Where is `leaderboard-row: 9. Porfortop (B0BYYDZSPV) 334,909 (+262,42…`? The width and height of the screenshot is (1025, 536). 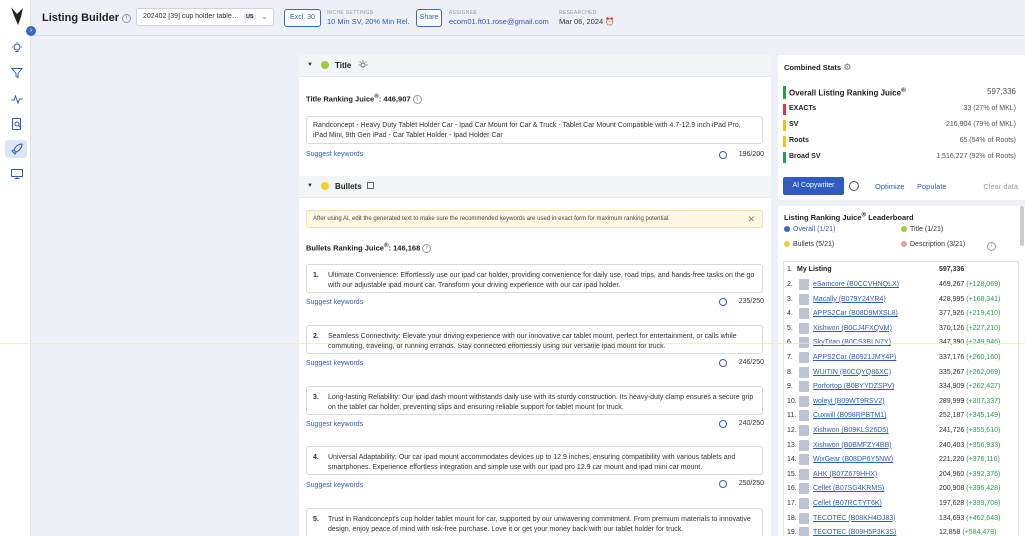
leaderboard-row: 9. Porfortop (B0BYYDZSPV) 334,909 (+262,42… is located at coordinates (898, 387).